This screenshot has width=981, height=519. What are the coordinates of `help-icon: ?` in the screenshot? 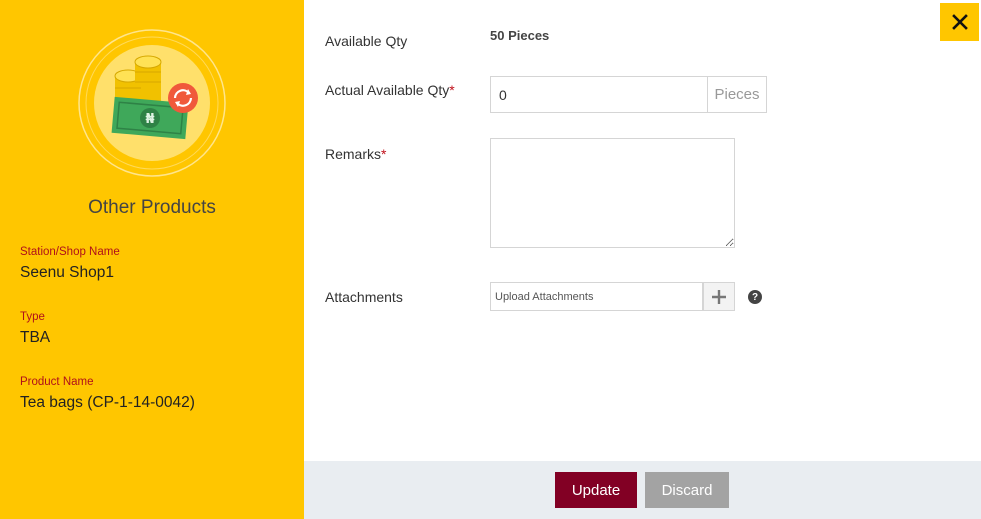 It's located at (755, 297).